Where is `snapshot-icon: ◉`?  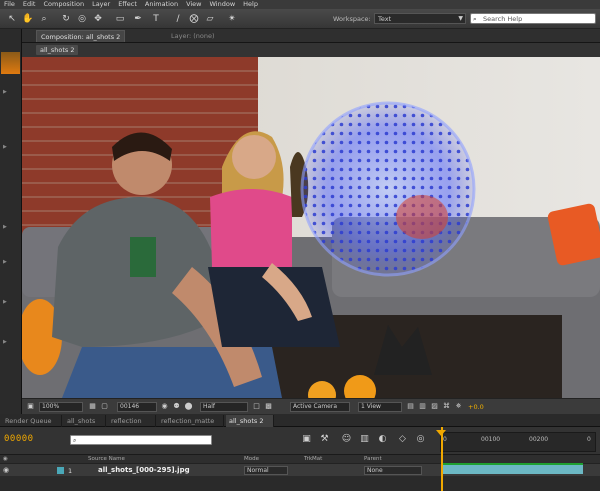
snapshot-icon: ◉ is located at coordinates (164, 406).